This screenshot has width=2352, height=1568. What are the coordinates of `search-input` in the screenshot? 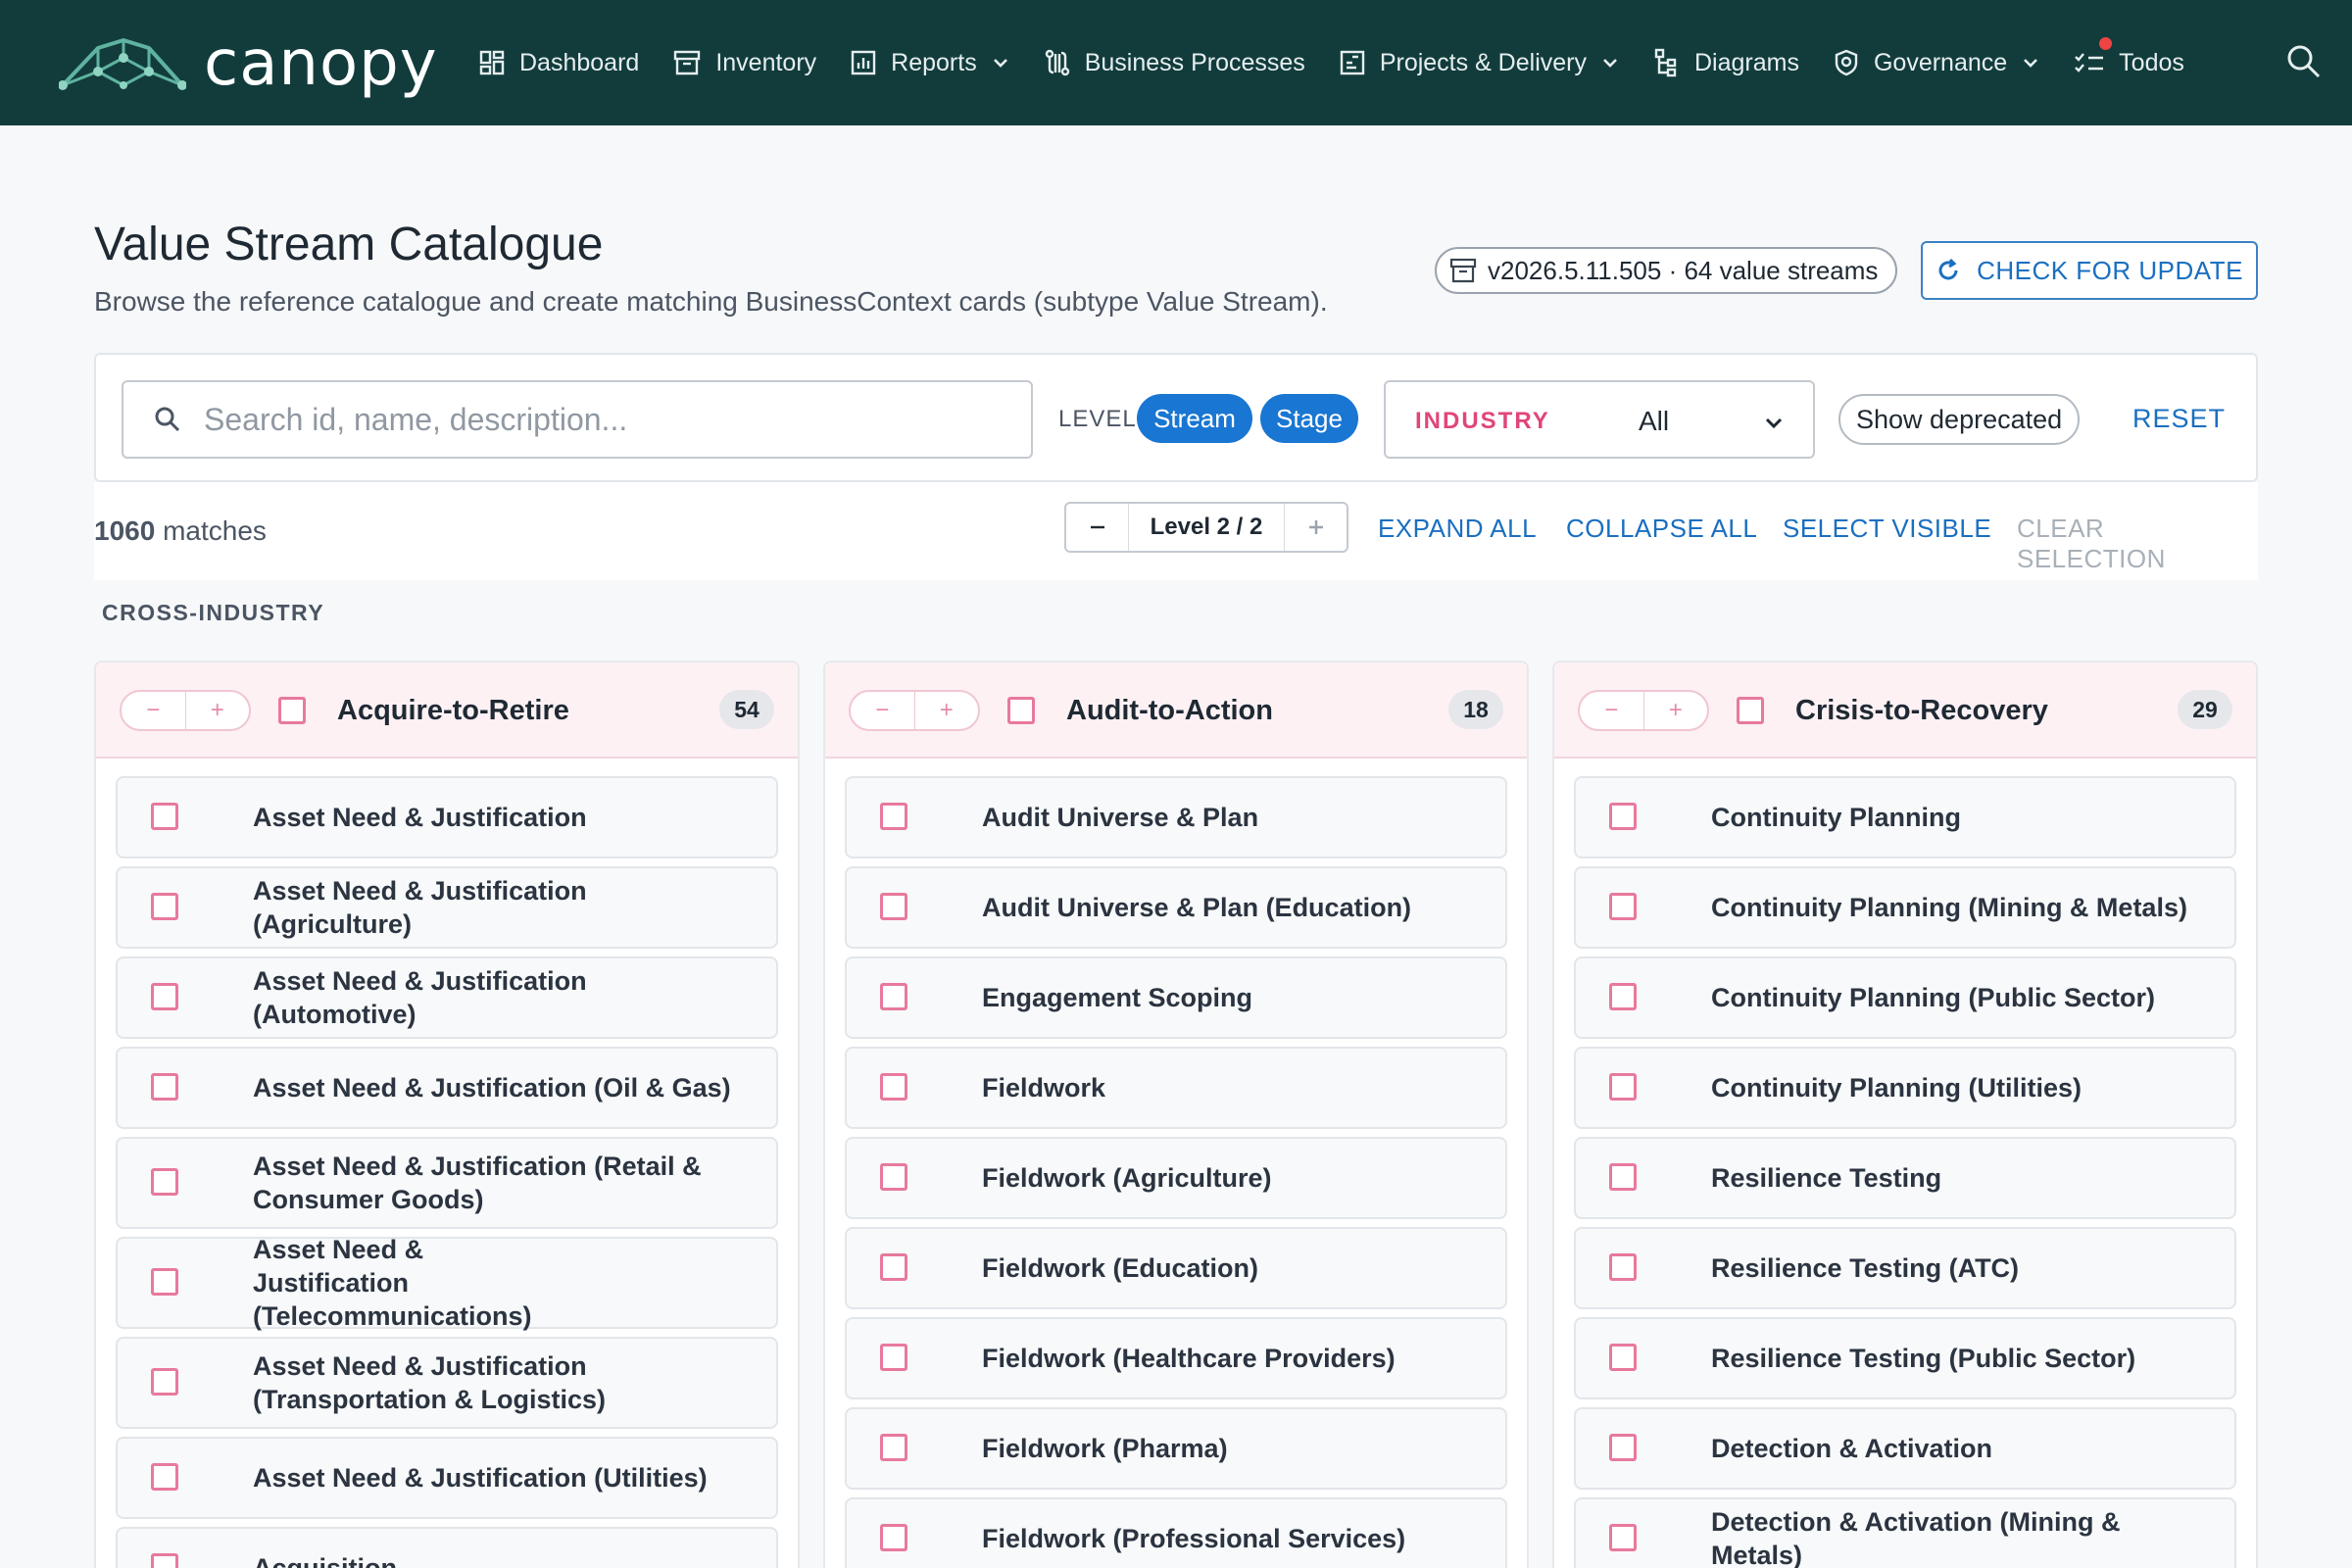 It's located at (596, 419).